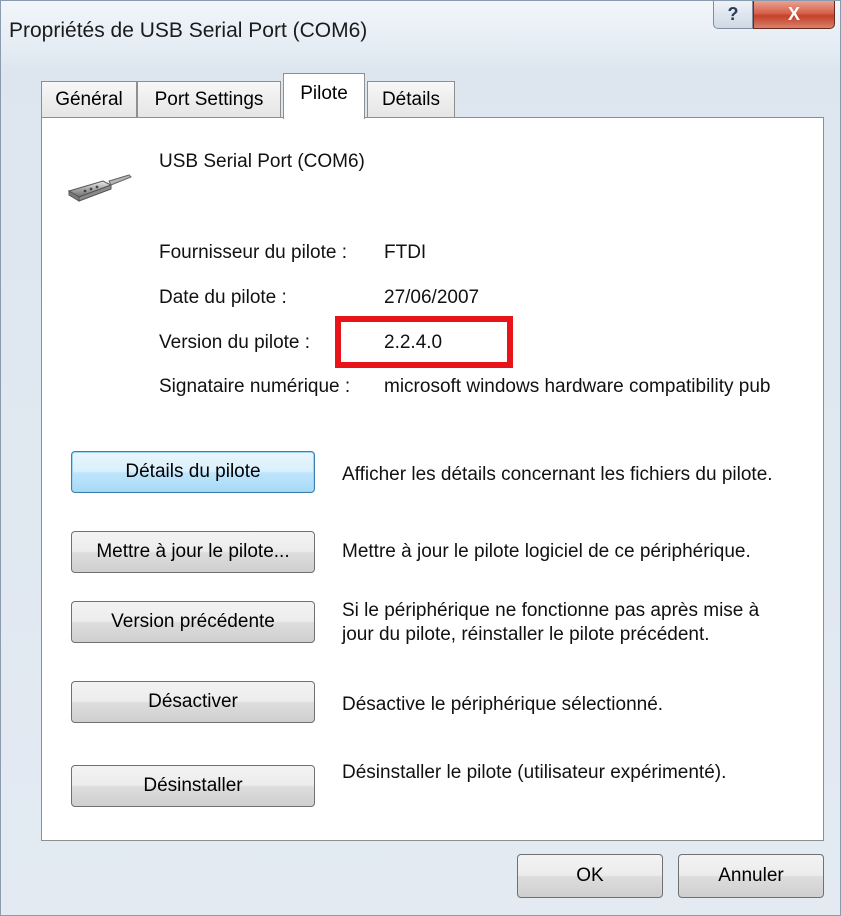  I want to click on button-label: Annuler, so click(751, 875).